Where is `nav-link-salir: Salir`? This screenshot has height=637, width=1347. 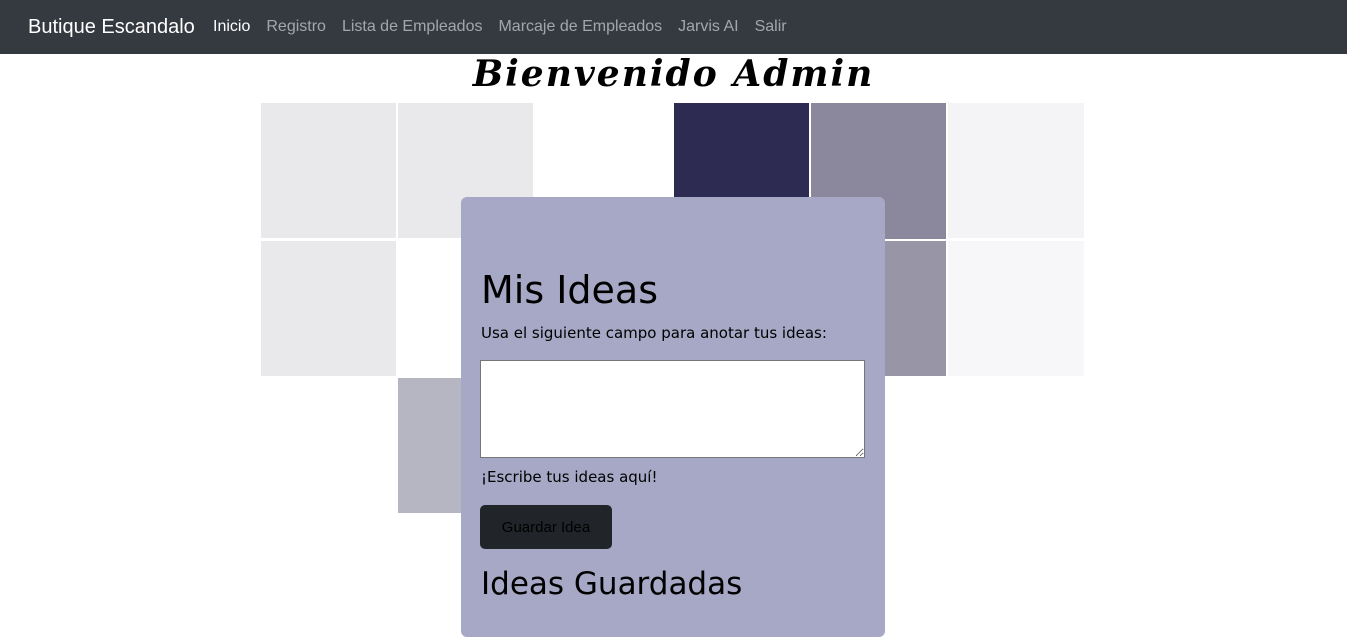
nav-link-salir: Salir is located at coordinates (771, 27).